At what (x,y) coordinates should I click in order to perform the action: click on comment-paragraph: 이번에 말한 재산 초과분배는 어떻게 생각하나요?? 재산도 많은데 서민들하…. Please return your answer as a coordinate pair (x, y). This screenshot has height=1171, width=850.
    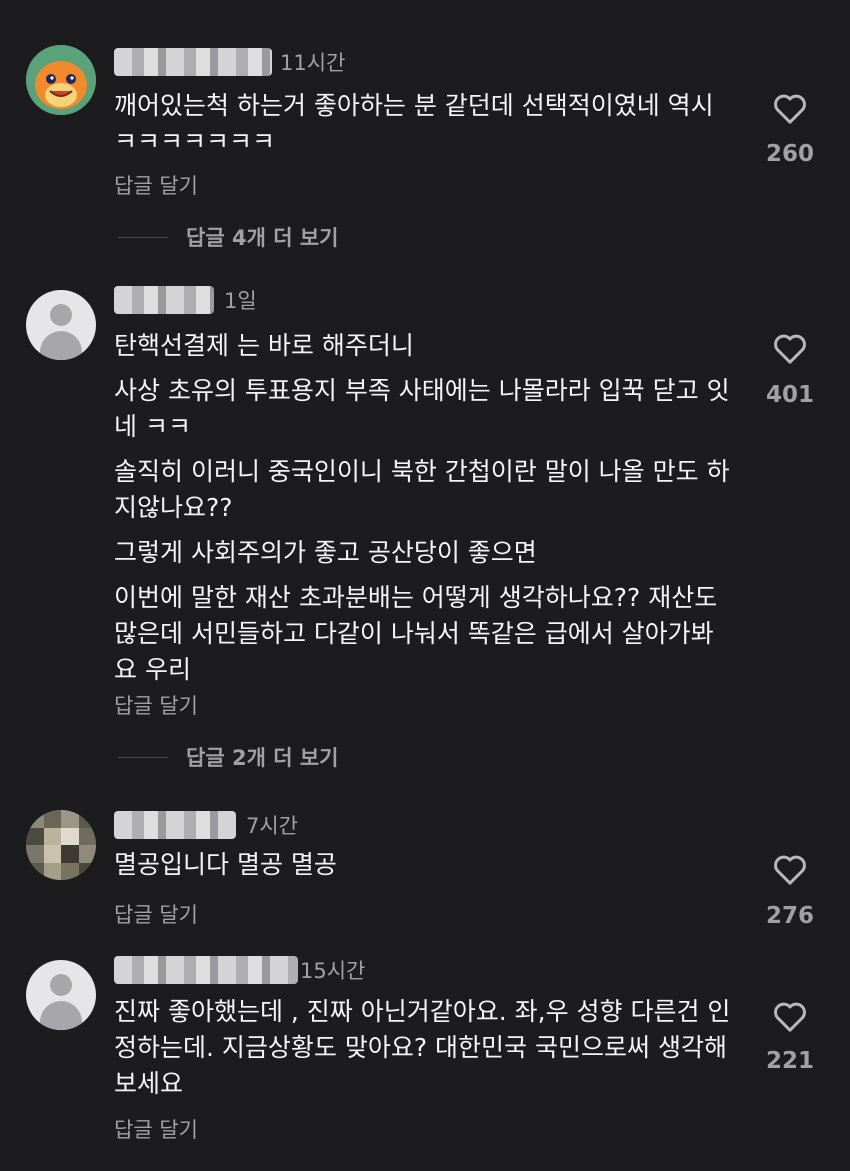
    Looking at the image, I should click on (416, 633).